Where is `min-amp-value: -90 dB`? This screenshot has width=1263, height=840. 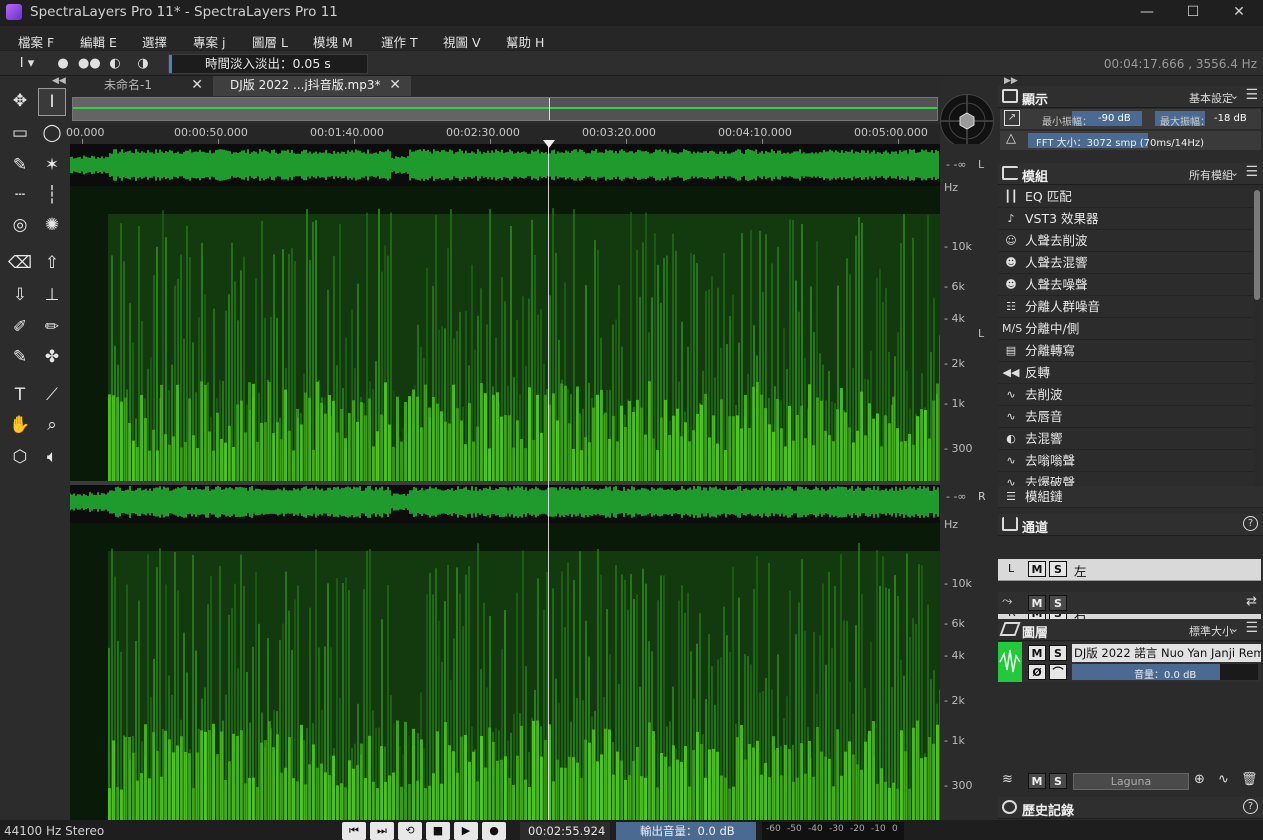 min-amp-value: -90 dB is located at coordinates (1114, 118).